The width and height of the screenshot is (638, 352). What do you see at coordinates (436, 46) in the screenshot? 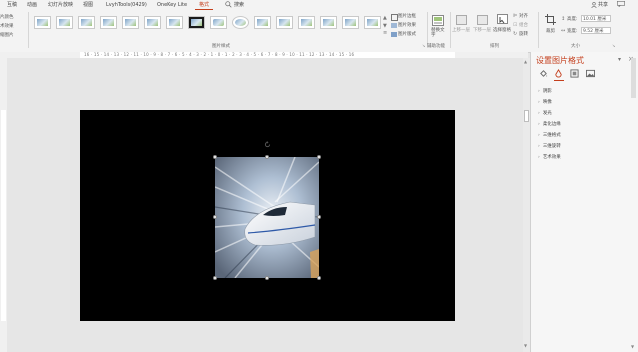
I see `accessibility-group-label: 辅助功能` at bounding box center [436, 46].